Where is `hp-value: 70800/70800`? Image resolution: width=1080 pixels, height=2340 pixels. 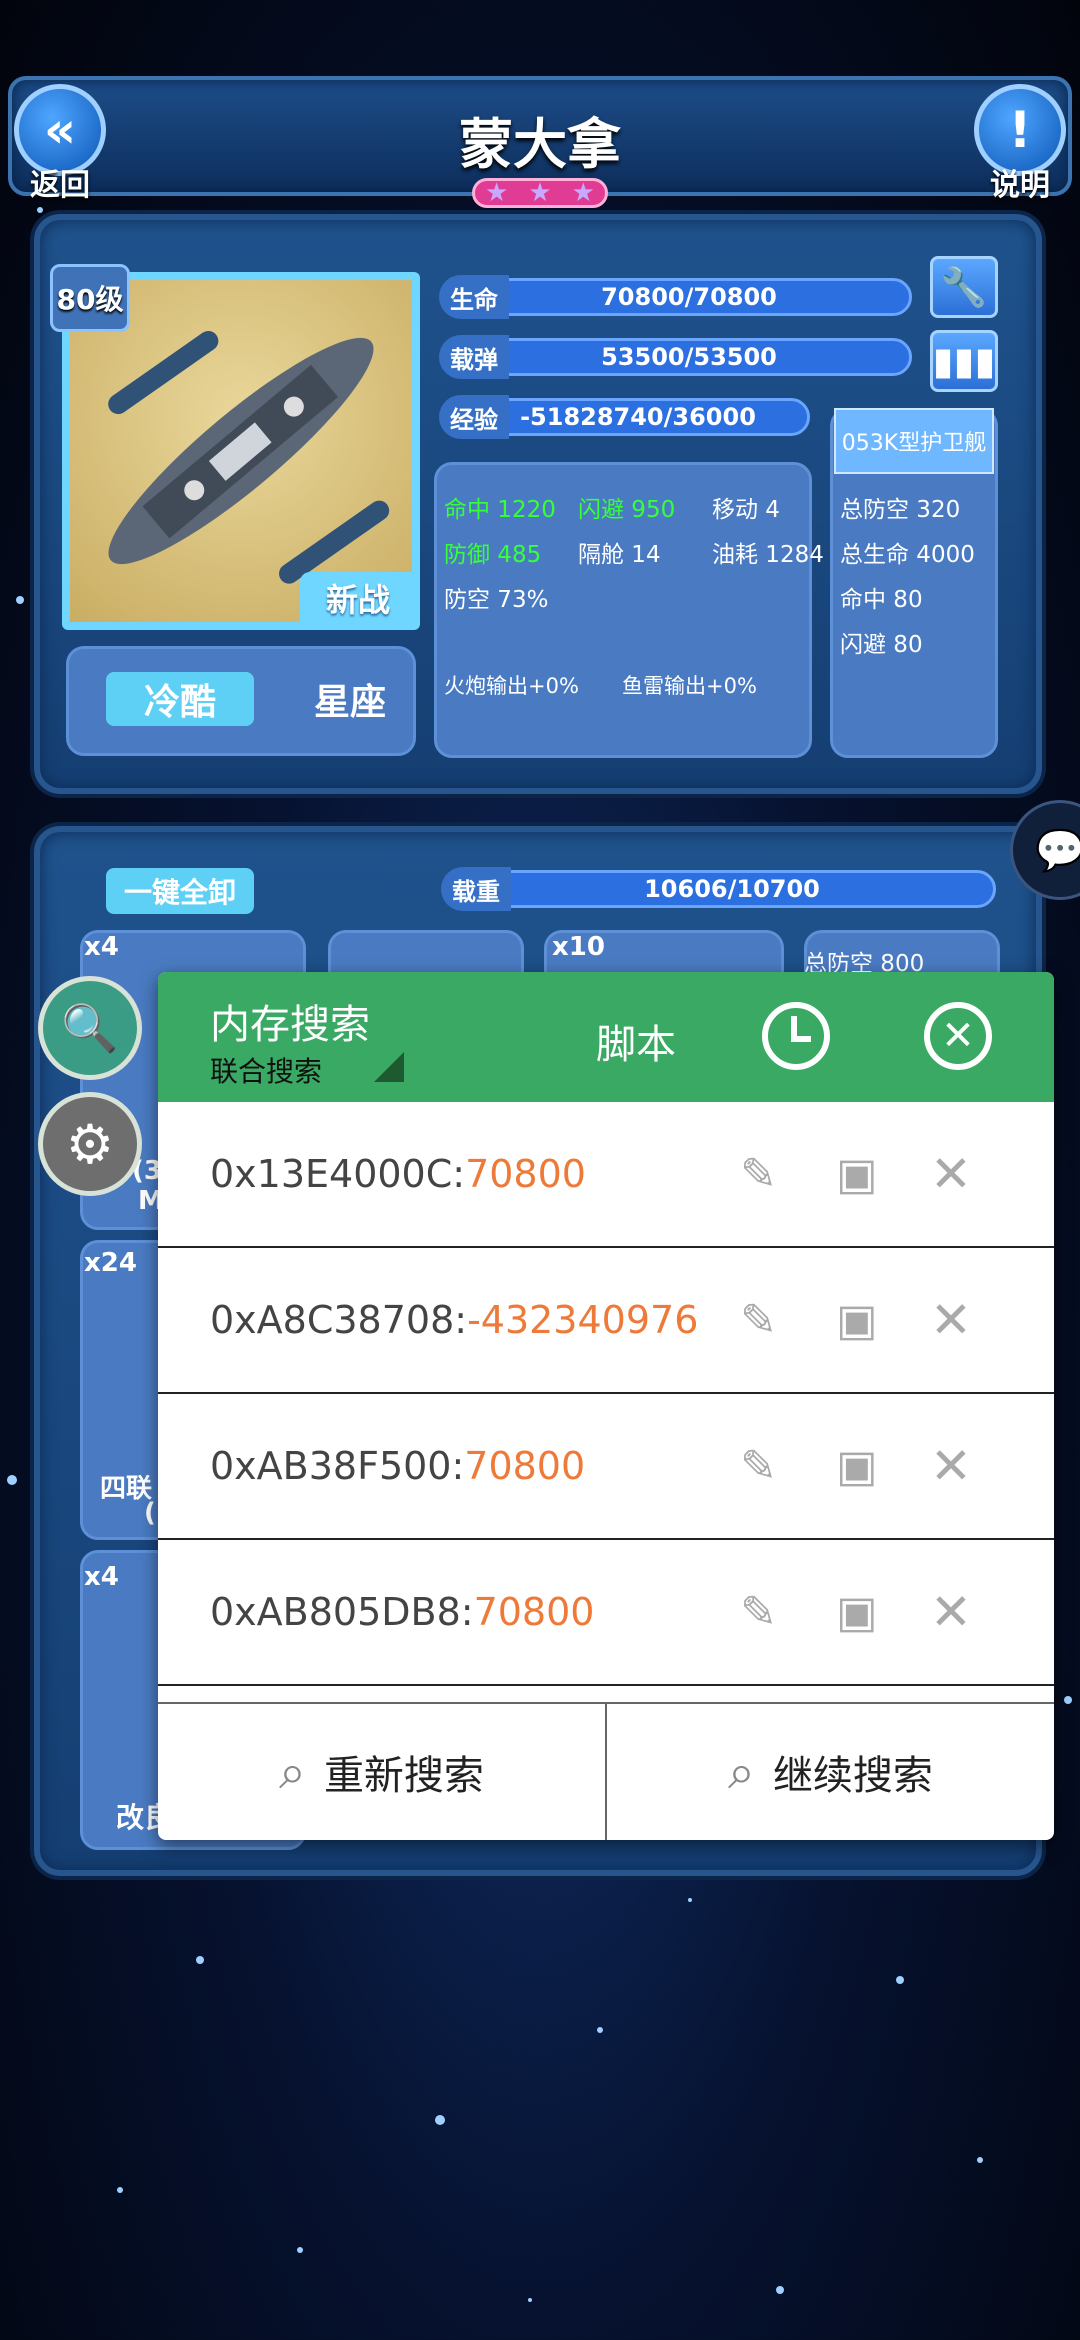
hp-value: 70800/70800 is located at coordinates (689, 297).